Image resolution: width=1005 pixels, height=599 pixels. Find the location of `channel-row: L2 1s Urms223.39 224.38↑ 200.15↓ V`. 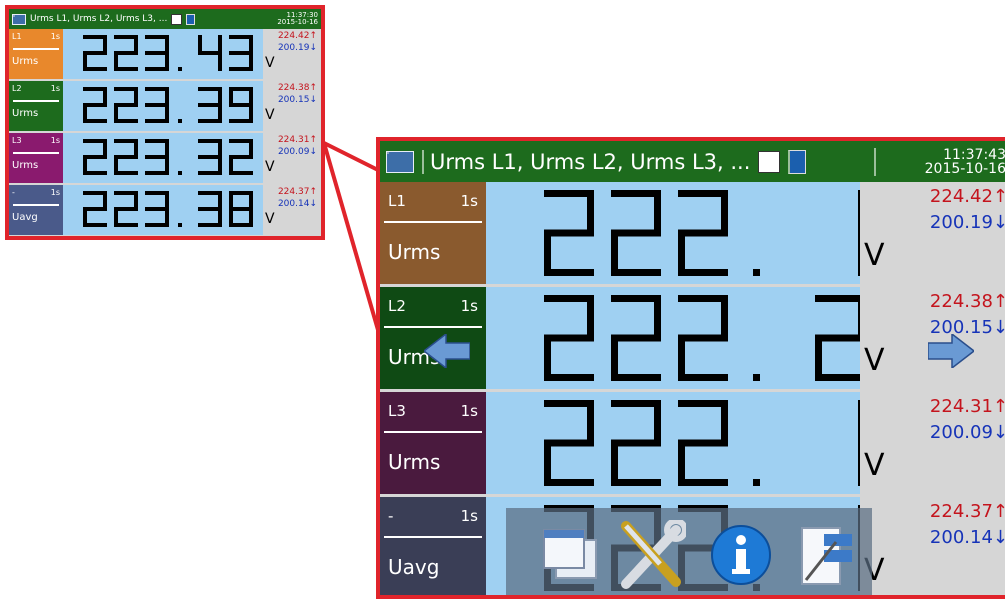

channel-row: L2 1s Urms223.39 224.38↑ 200.15↓ V is located at coordinates (165, 106).